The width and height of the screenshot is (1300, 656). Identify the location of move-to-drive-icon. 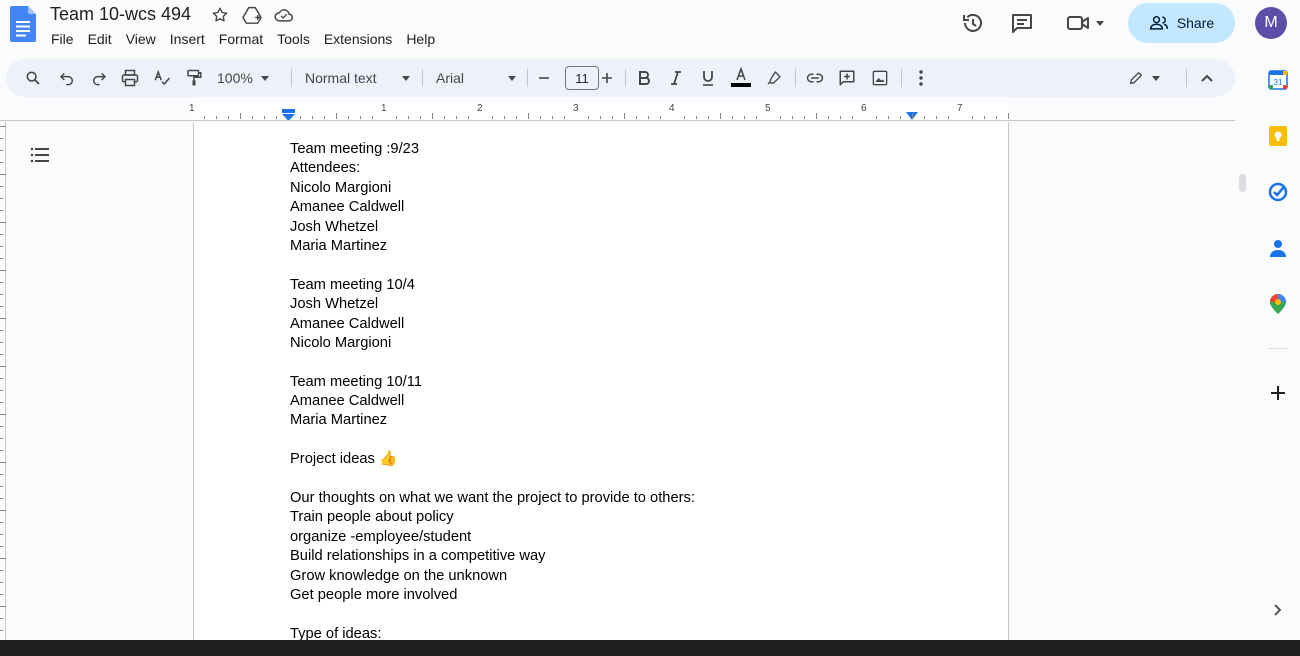
(252, 15).